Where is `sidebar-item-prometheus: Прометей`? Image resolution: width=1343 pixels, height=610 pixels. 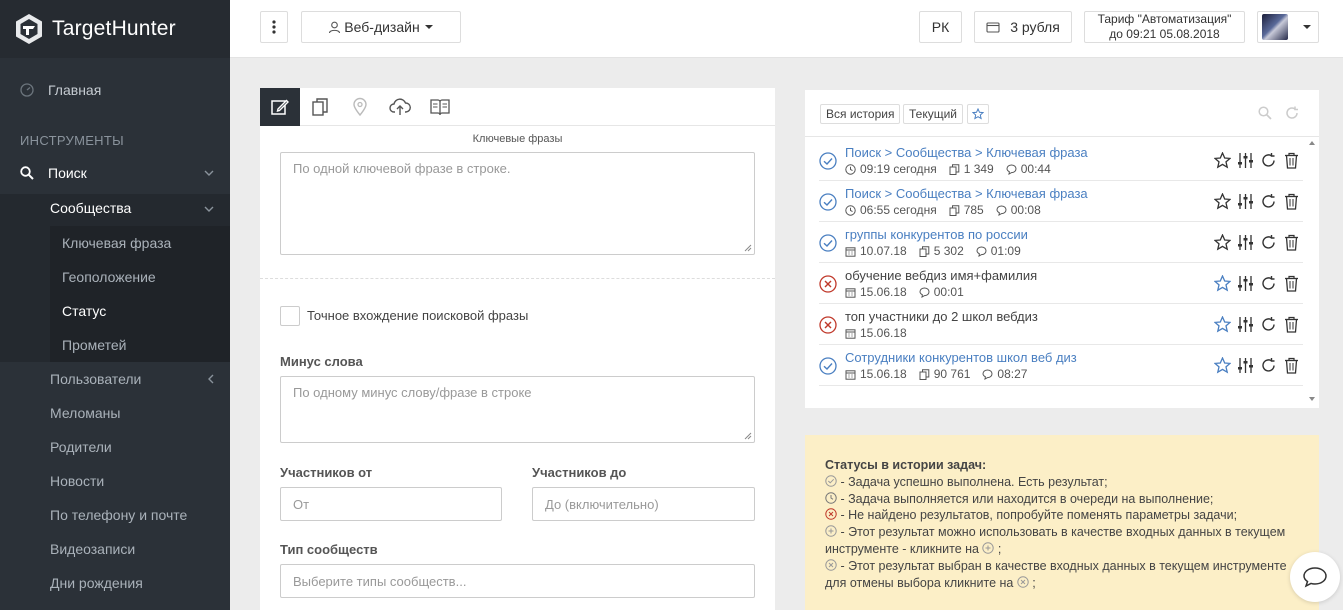 sidebar-item-prometheus: Прометей is located at coordinates (94, 345).